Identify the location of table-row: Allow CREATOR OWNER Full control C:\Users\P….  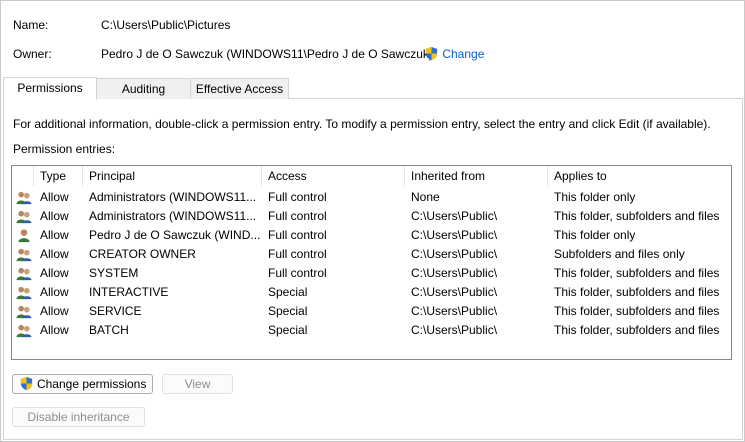
(371, 254).